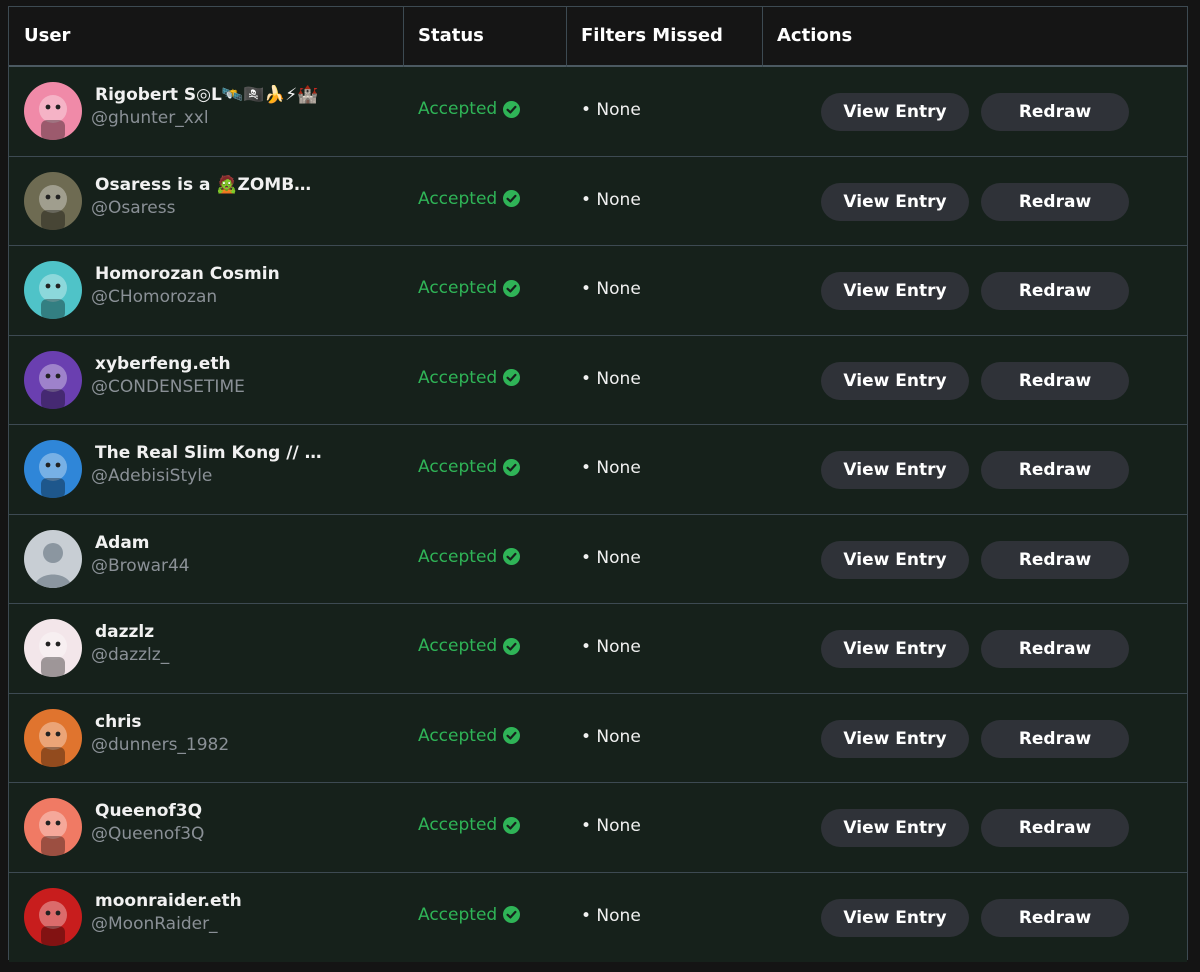  Describe the element at coordinates (160, 745) in the screenshot. I see `user-handle: @dunners_1982` at that location.